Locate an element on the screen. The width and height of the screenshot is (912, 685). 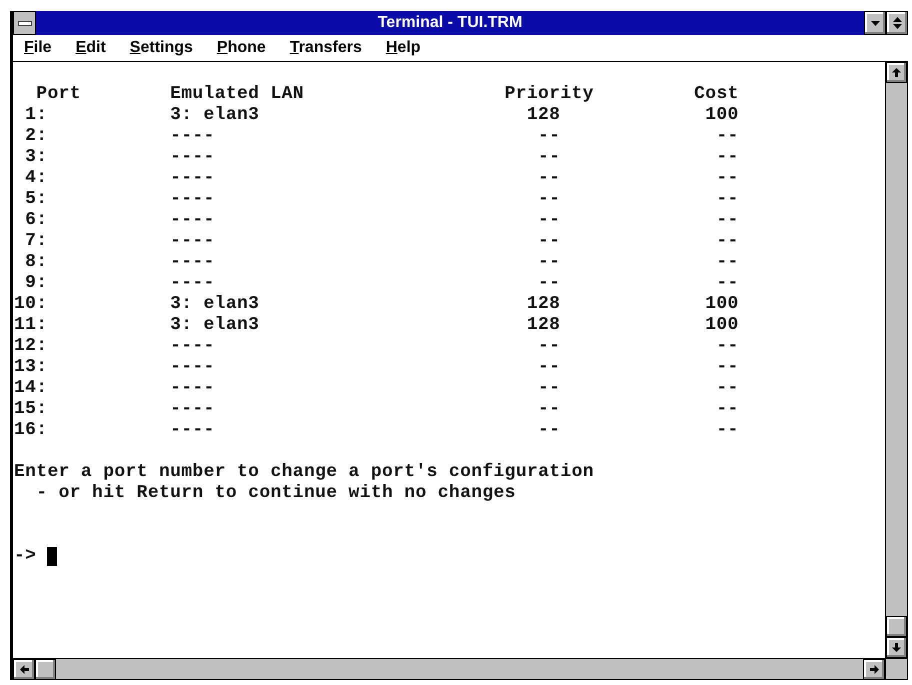
table-cell: 16: is located at coordinates (31, 430).